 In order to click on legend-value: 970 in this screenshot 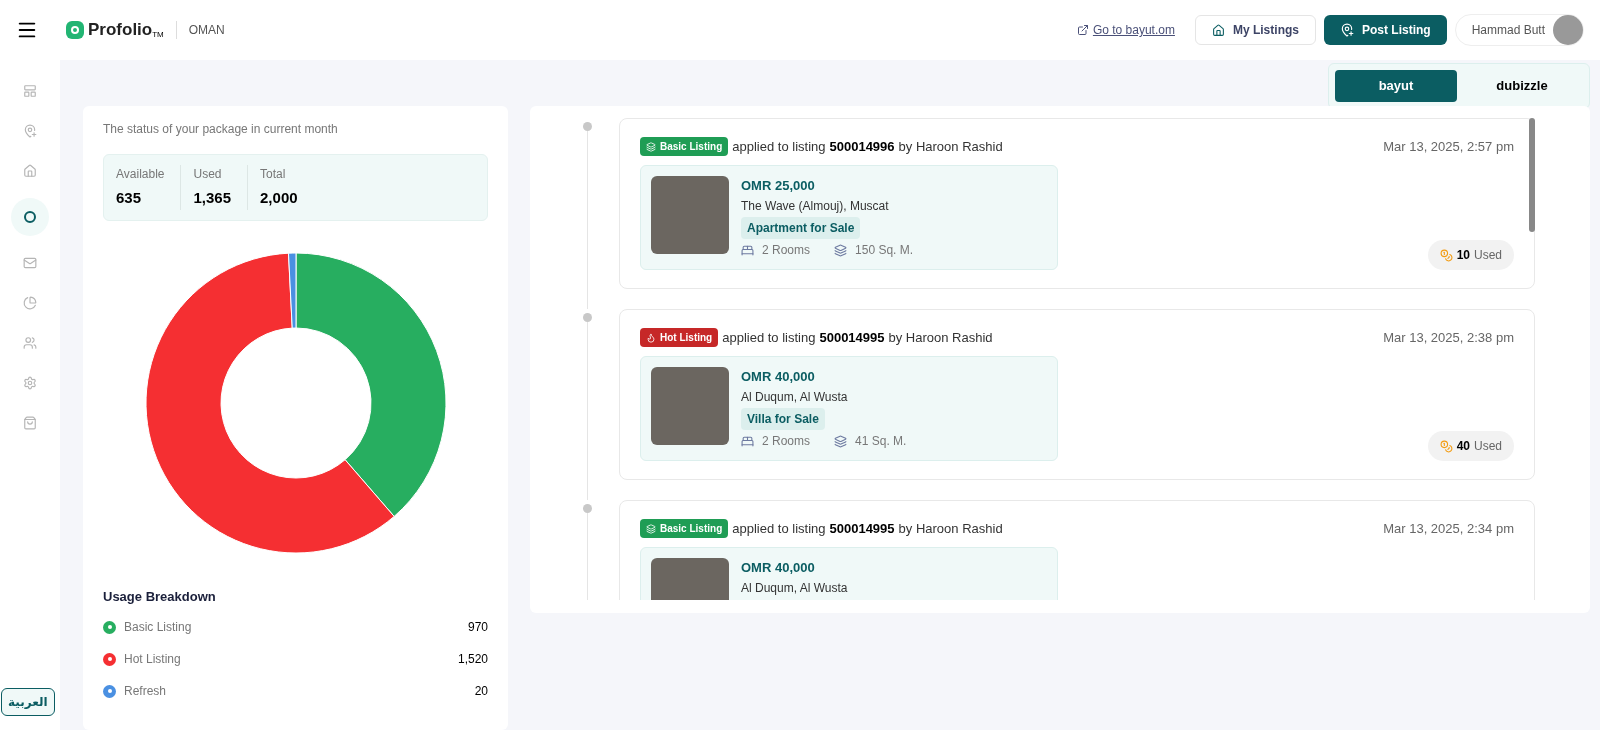, I will do `click(477, 627)`.